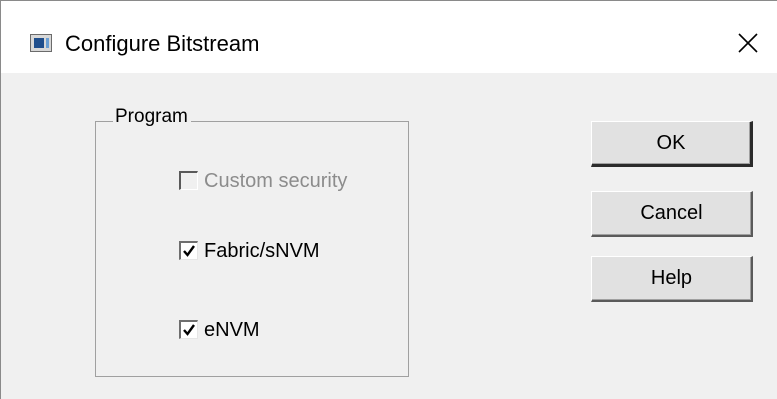  I want to click on program-group-label: Program, so click(152, 117).